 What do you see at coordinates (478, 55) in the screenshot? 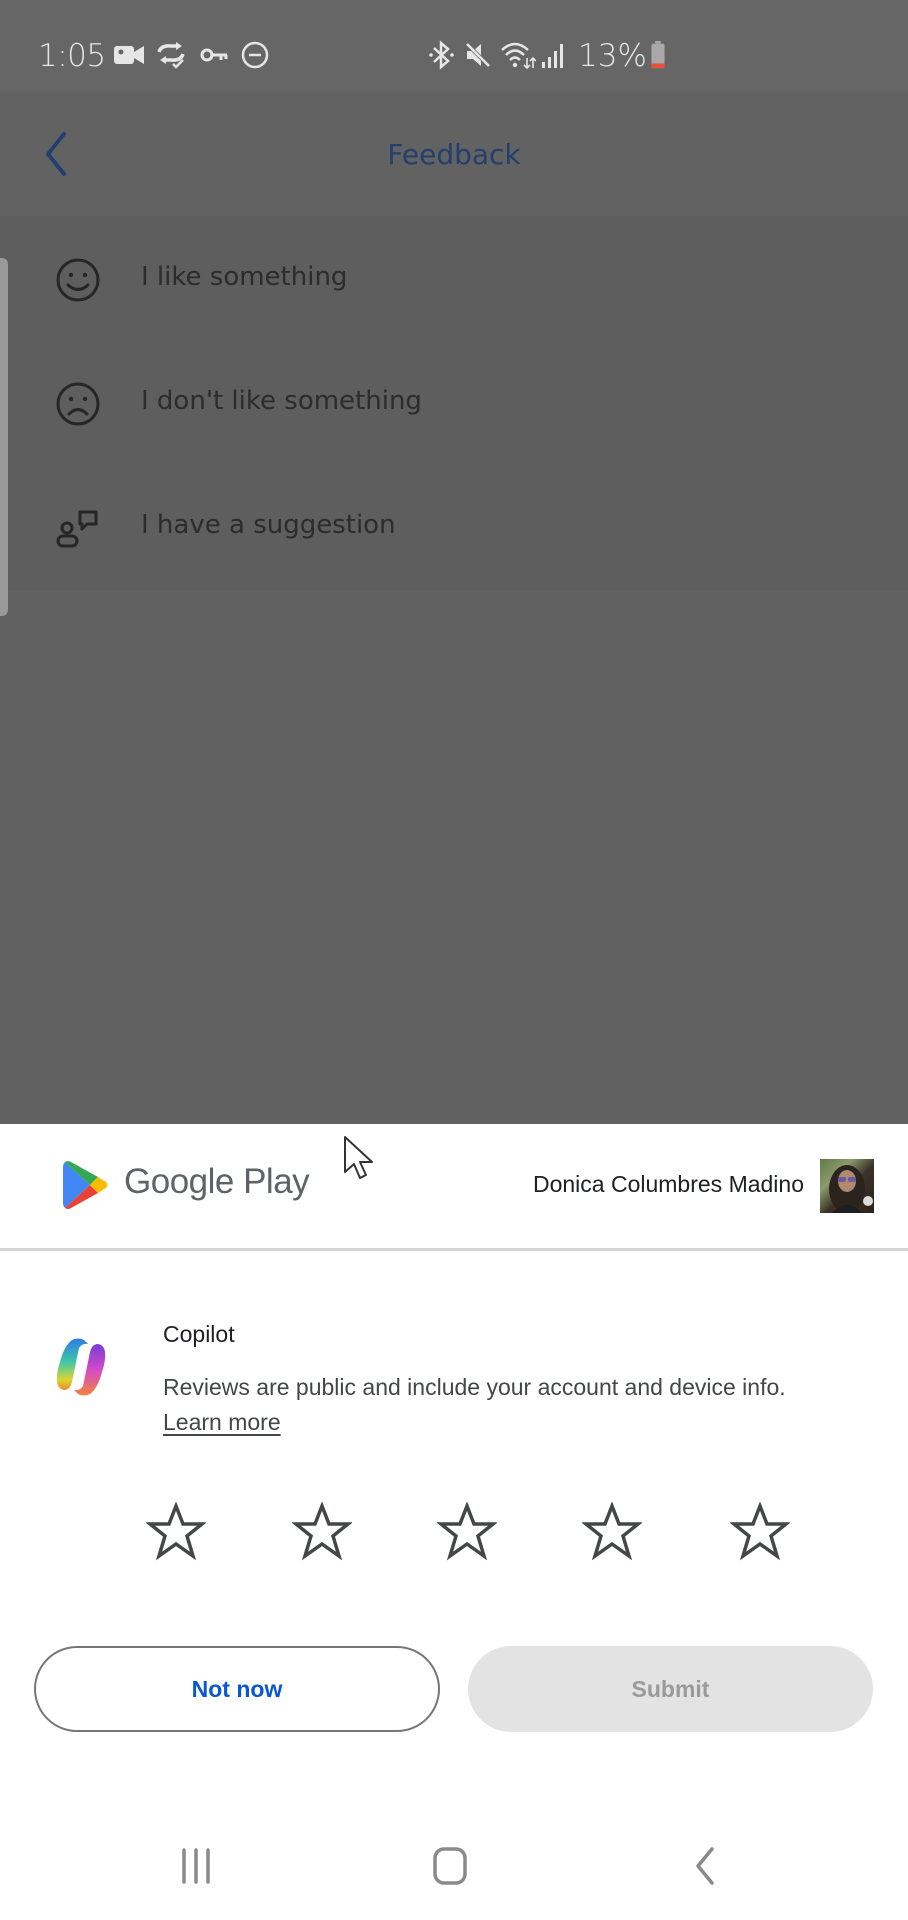
I see `mute-icon` at bounding box center [478, 55].